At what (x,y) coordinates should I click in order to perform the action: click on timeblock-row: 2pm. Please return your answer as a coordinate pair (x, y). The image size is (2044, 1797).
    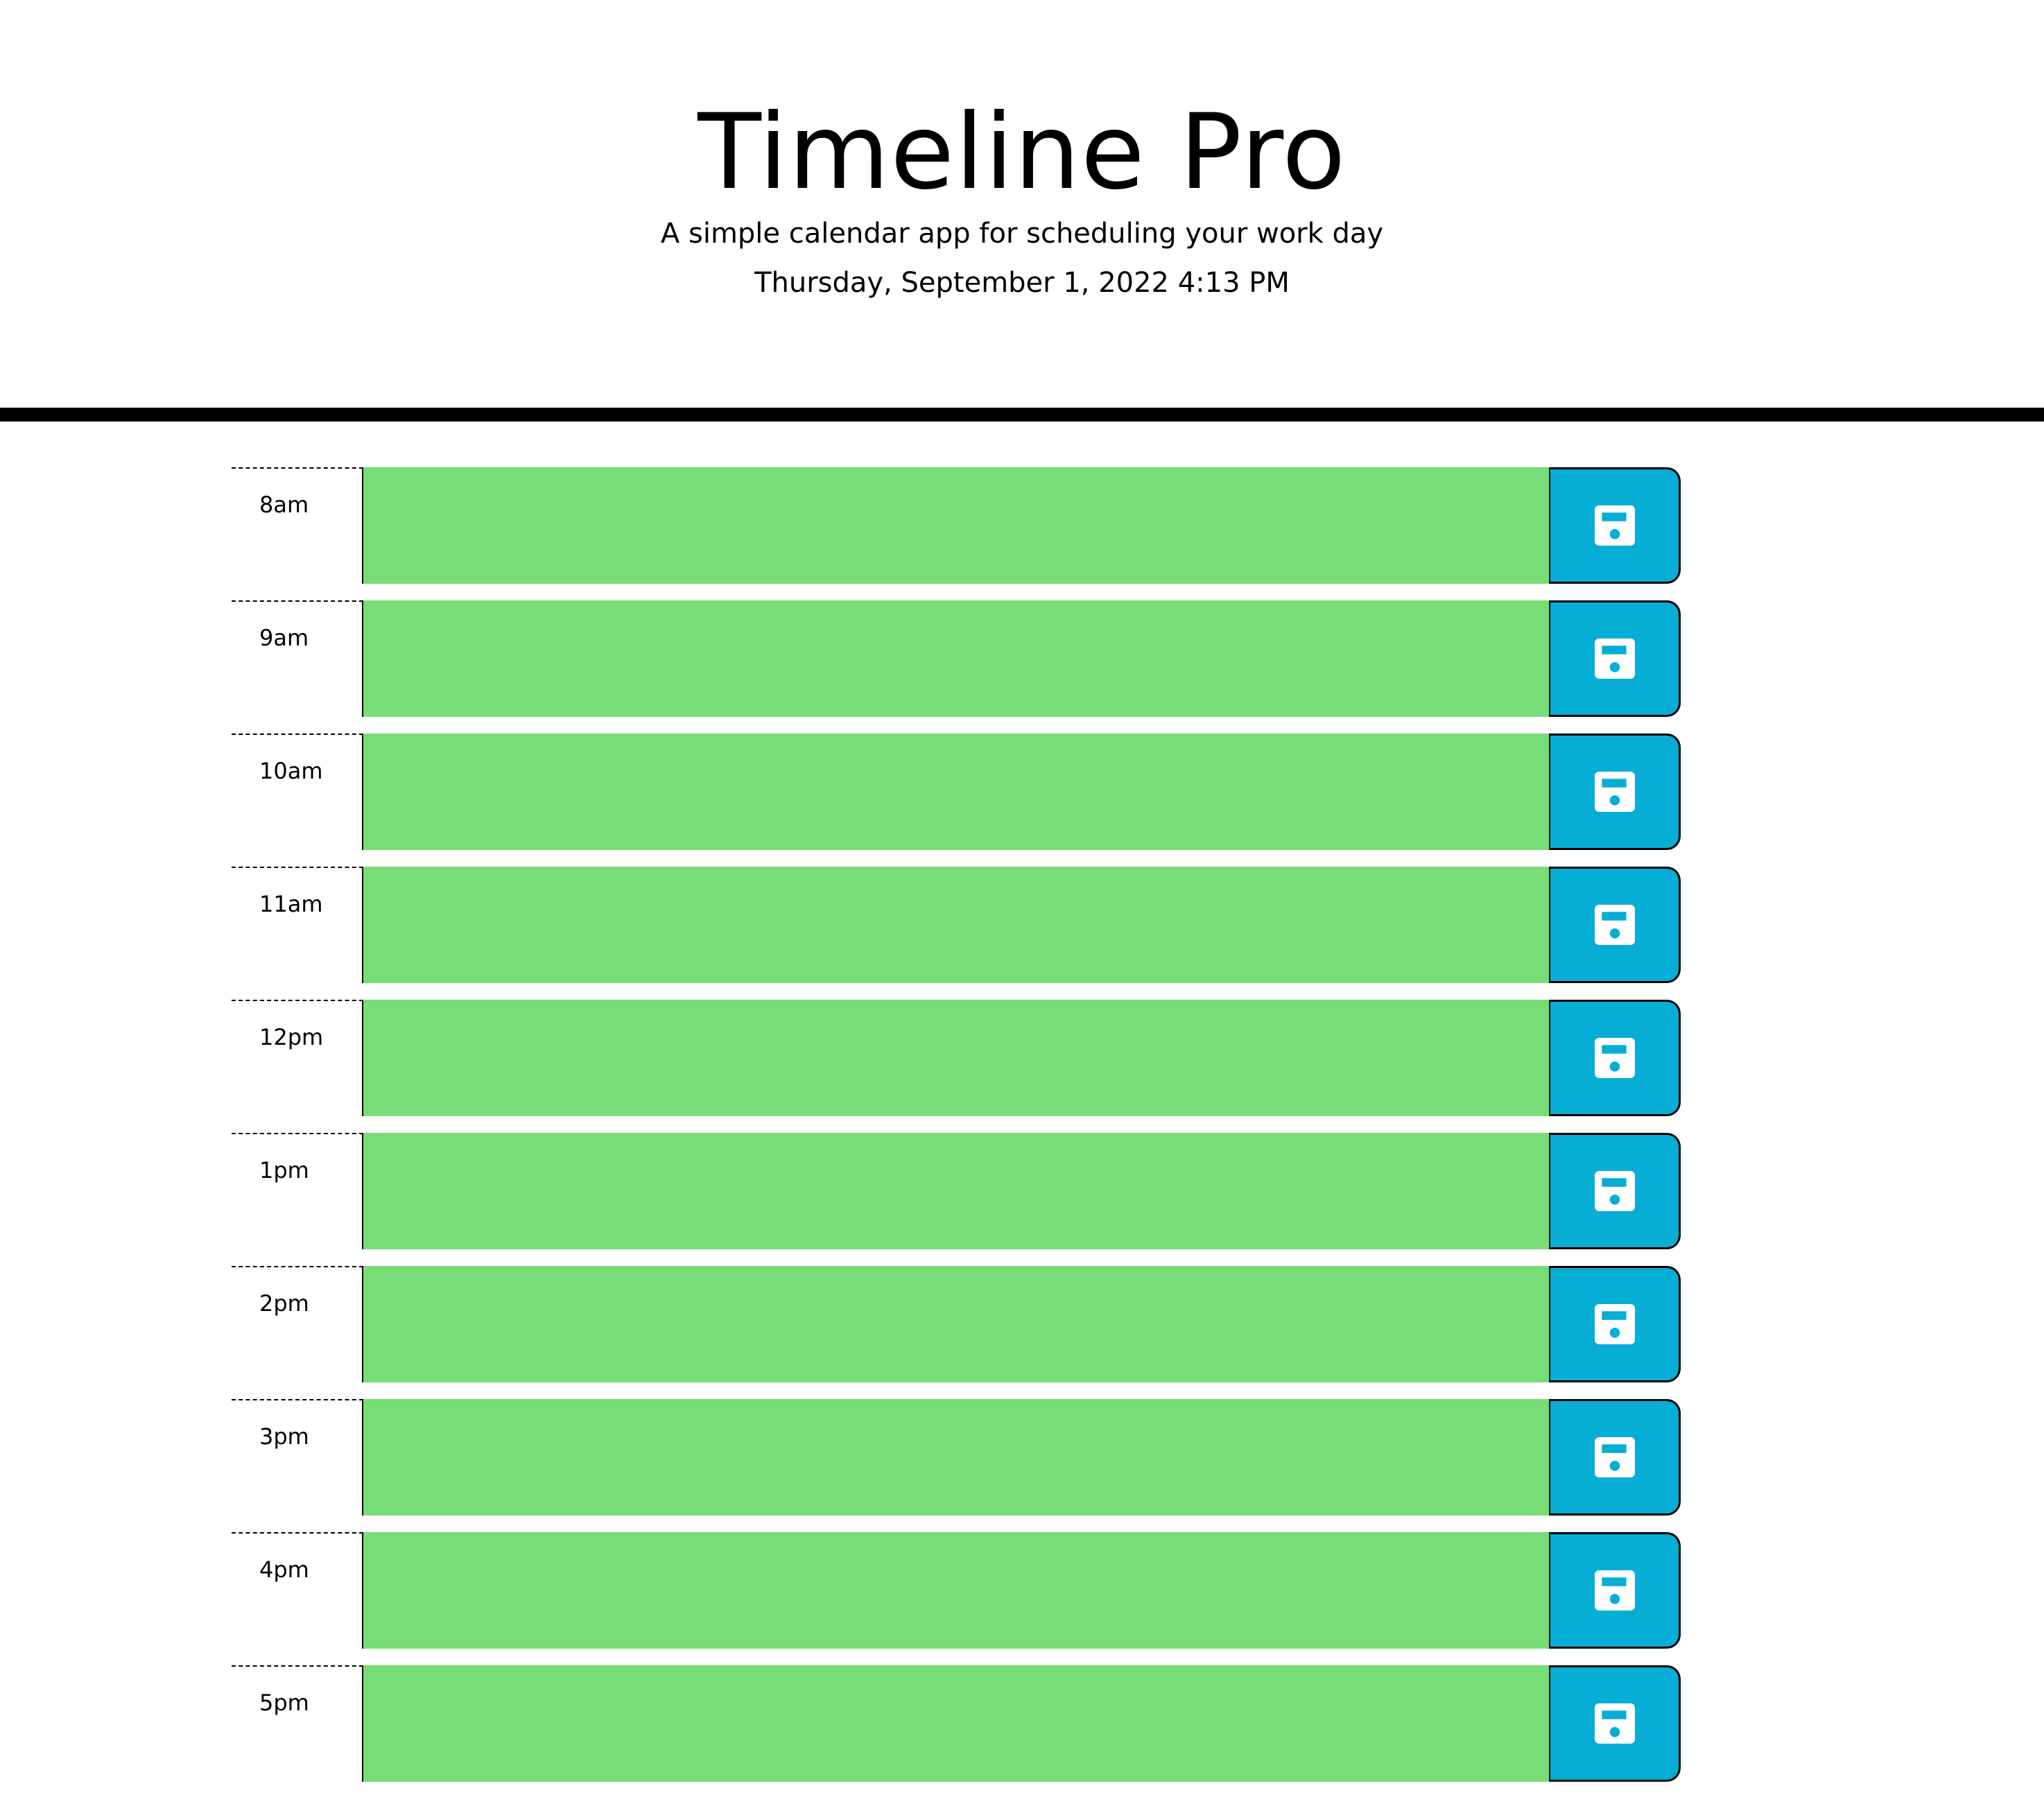
    Looking at the image, I should click on (956, 1324).